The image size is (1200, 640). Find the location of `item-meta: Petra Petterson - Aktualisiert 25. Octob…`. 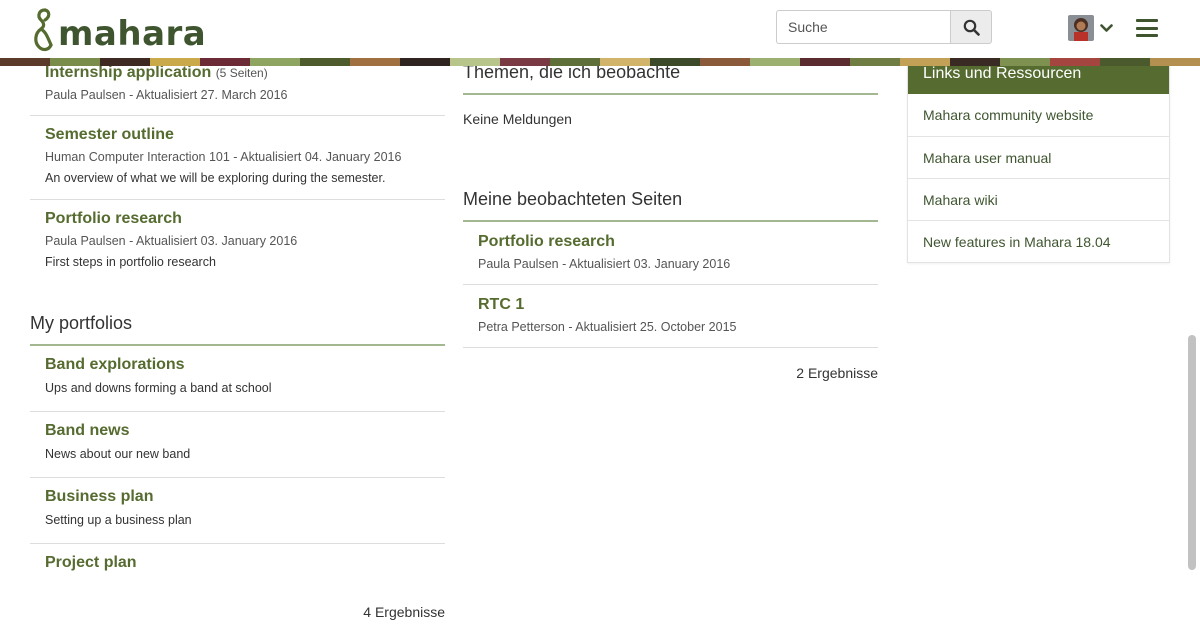

item-meta: Petra Petterson - Aktualisiert 25. Octob… is located at coordinates (607, 327).